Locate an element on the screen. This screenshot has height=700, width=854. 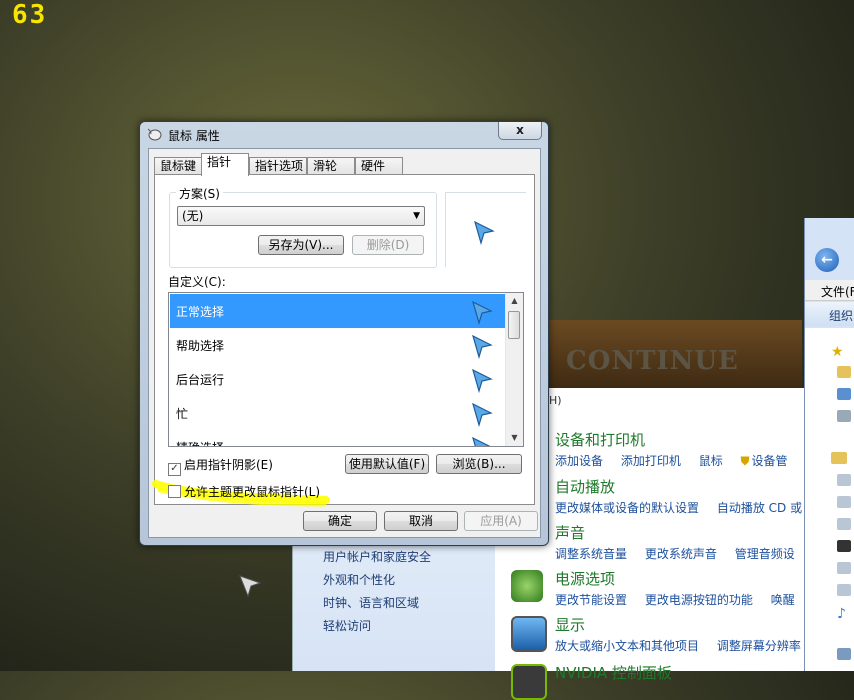
close-button: x is located at coordinates (520, 131).